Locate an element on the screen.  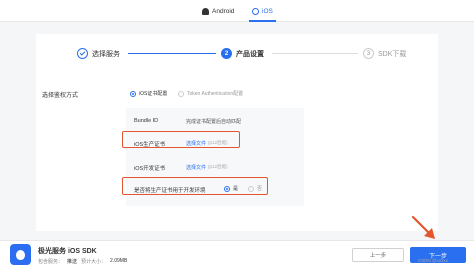
bundle-id-label: Bundle ID is located at coordinates (146, 121).